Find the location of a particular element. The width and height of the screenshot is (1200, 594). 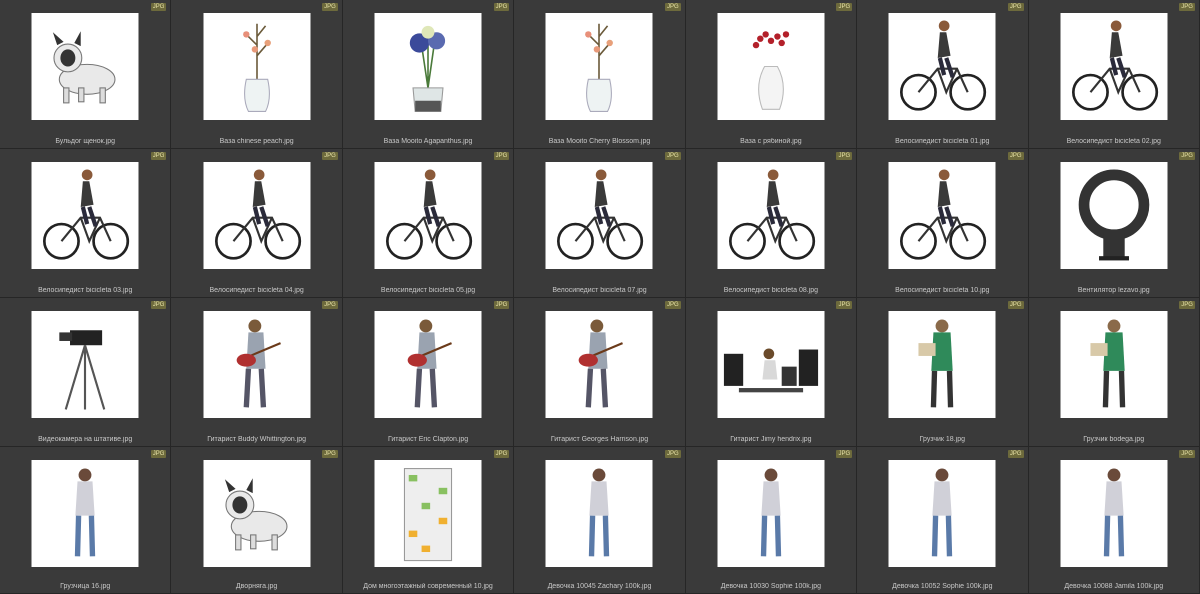

thumbnail-cell: JPG Велосипедист bicicleta 02.jpg is located at coordinates (1114, 74).